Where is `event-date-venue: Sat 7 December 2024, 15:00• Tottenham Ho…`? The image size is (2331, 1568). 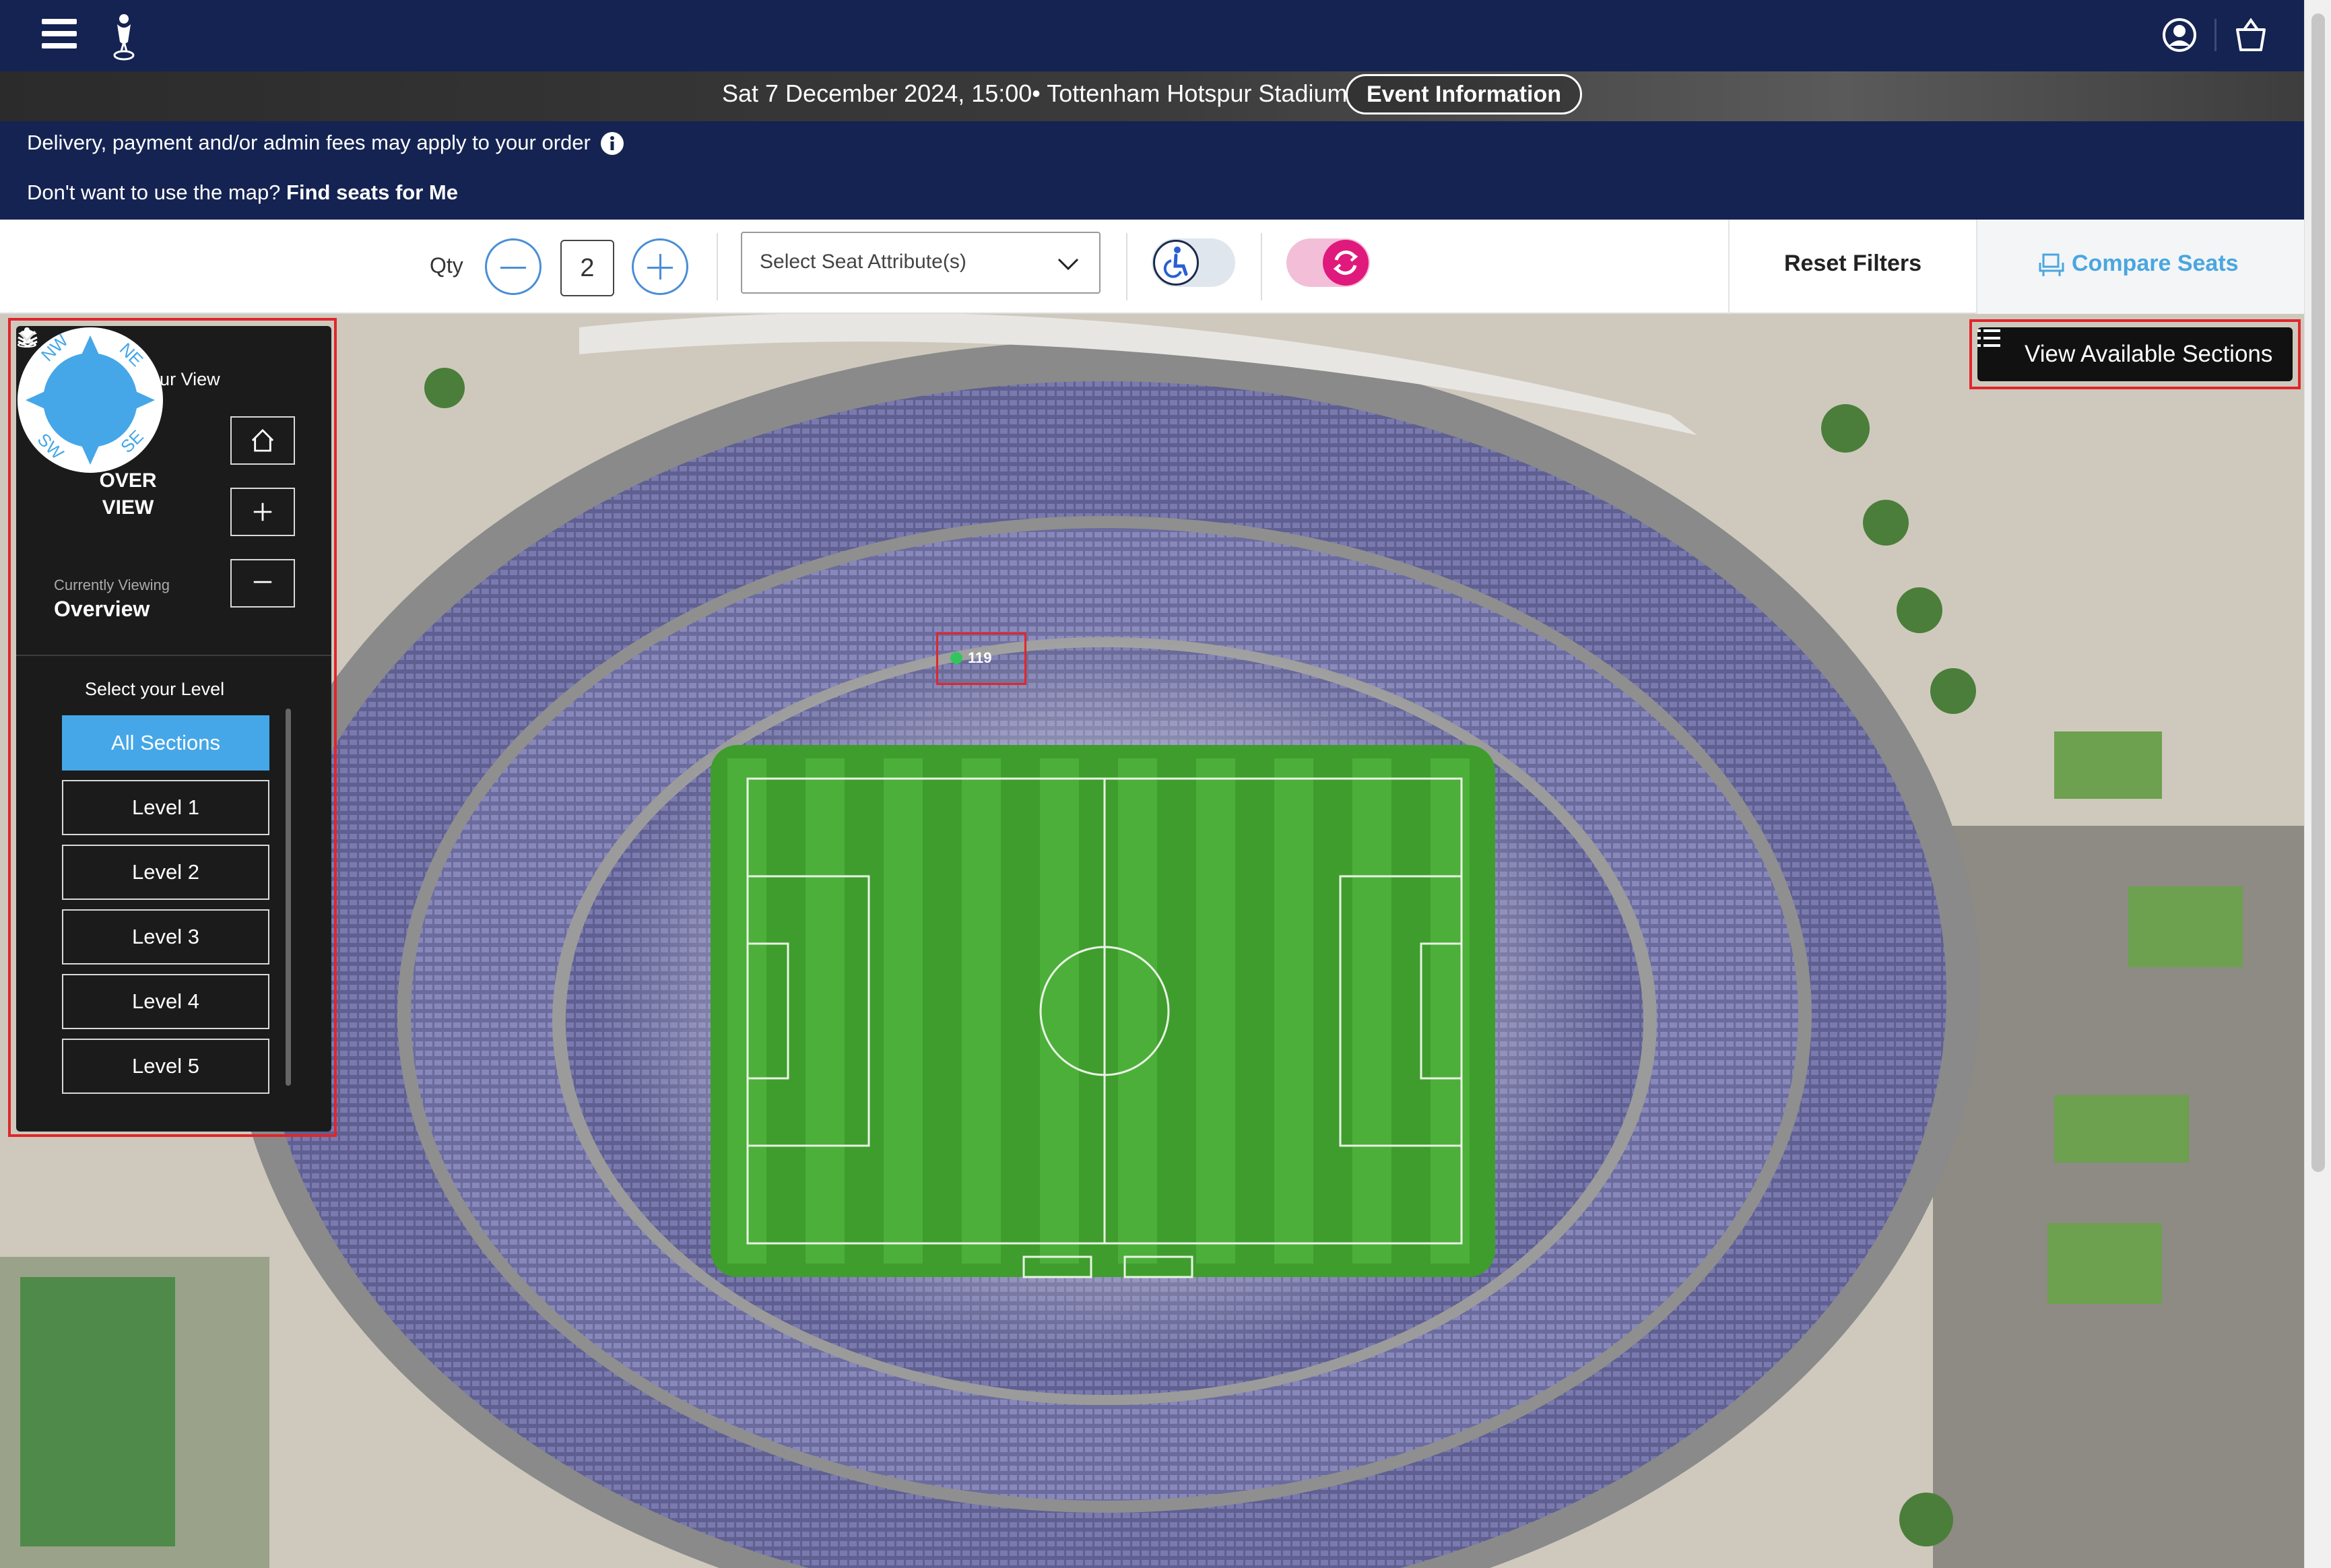 event-date-venue: Sat 7 December 2024, 15:00• Tottenham Ho… is located at coordinates (1035, 93).